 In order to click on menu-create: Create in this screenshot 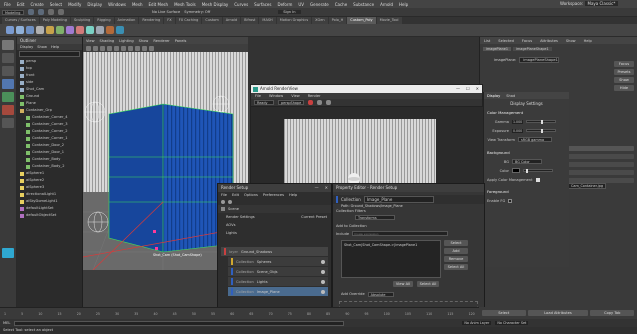, I will do `click(36, 4)`.